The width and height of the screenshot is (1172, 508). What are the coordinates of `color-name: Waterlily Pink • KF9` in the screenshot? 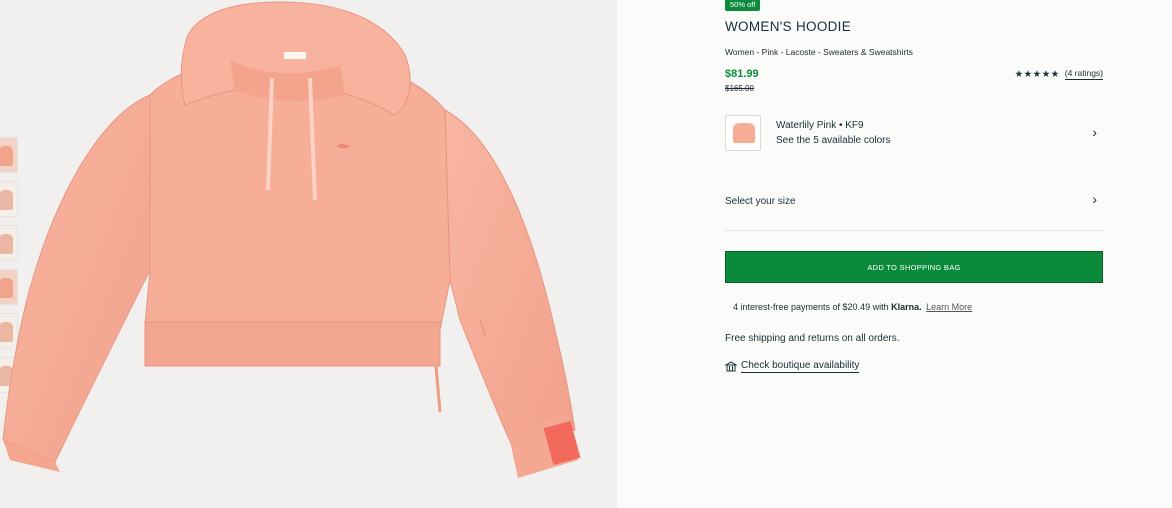 It's located at (820, 125).